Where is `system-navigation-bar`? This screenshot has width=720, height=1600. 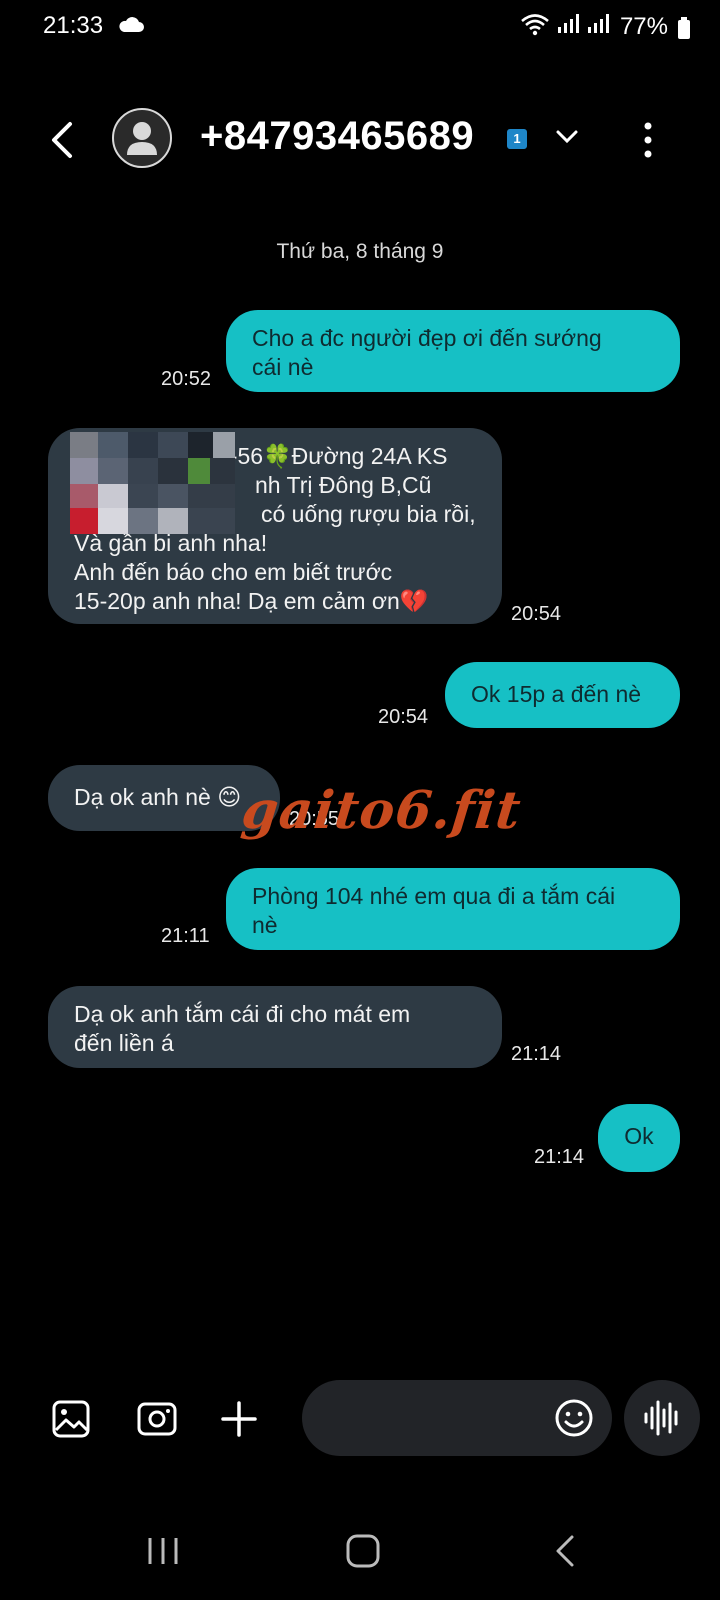 system-navigation-bar is located at coordinates (360, 1550).